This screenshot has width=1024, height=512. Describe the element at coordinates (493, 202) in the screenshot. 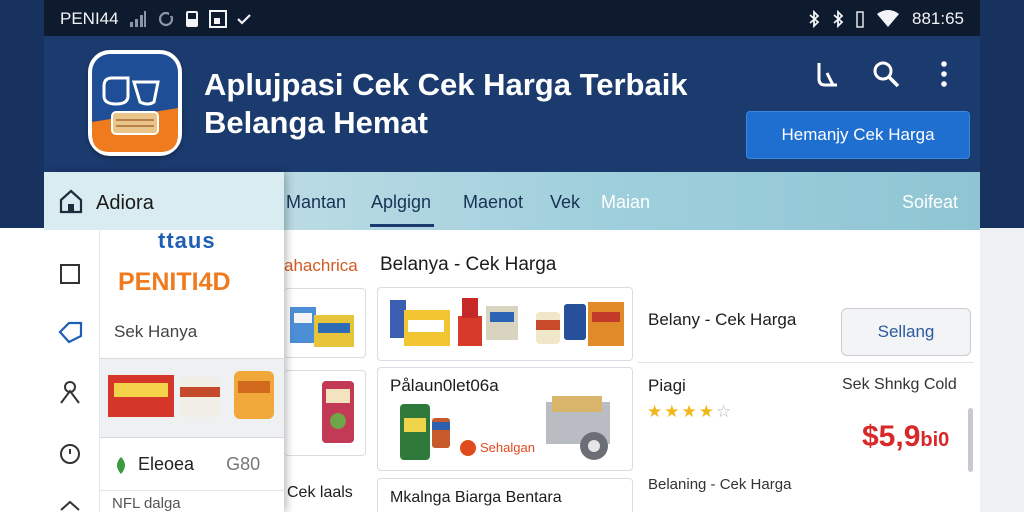

I see `tab-maenot: Maenot` at that location.